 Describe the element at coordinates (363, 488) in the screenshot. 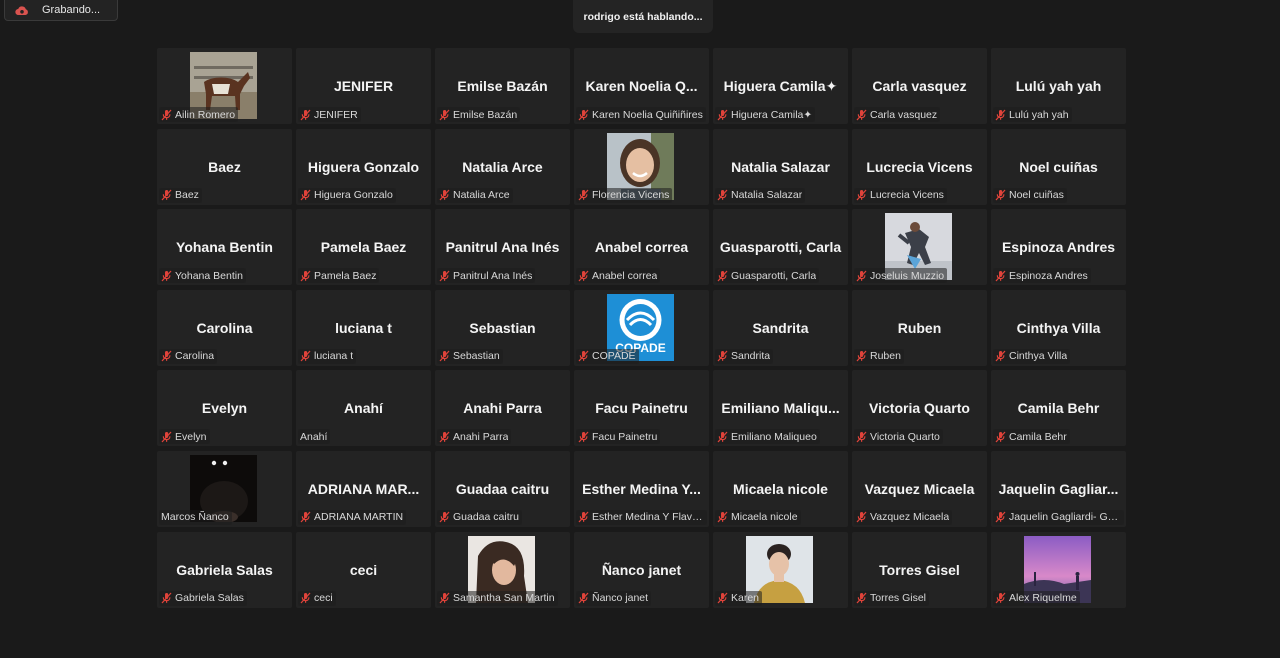

I see `participant-tile: ADRIANA MAR... ADRIANA MARTIN` at that location.